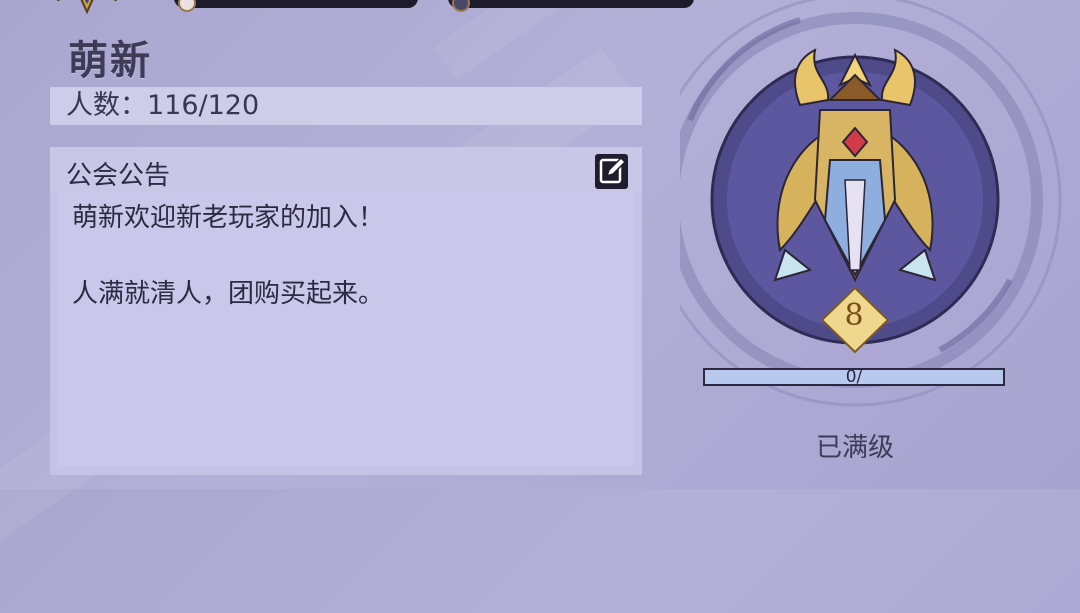 This screenshot has width=1080, height=613. I want to click on edit-notice-button, so click(611, 171).